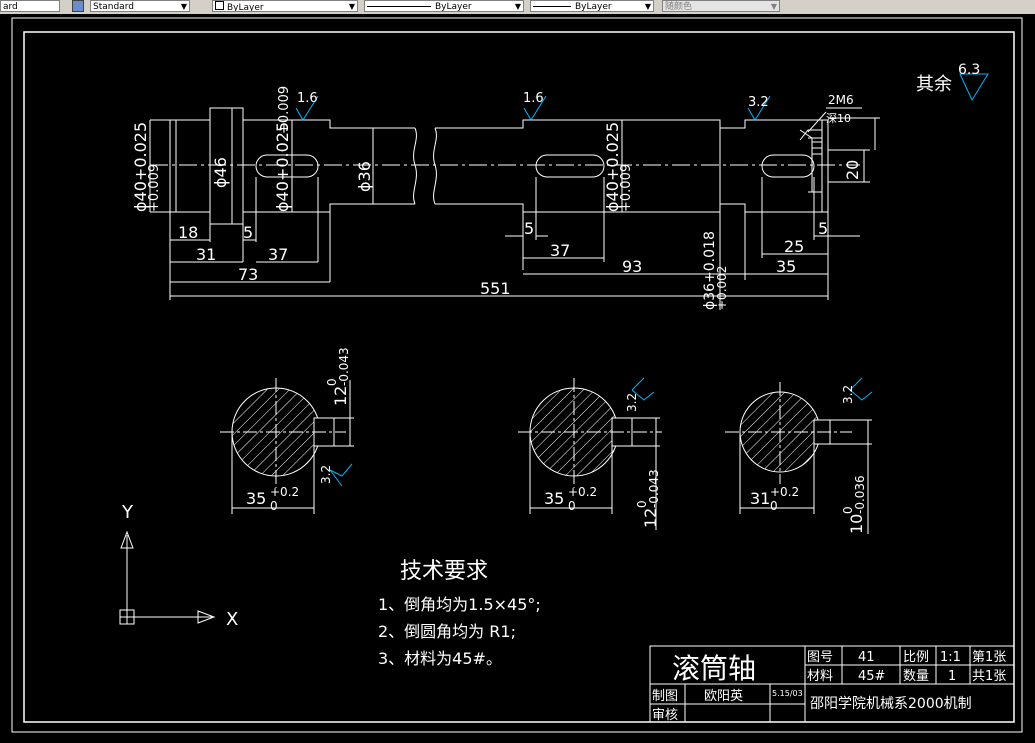  What do you see at coordinates (140, 6) in the screenshot?
I see `textstyle-dropdown: Standard ▼` at bounding box center [140, 6].